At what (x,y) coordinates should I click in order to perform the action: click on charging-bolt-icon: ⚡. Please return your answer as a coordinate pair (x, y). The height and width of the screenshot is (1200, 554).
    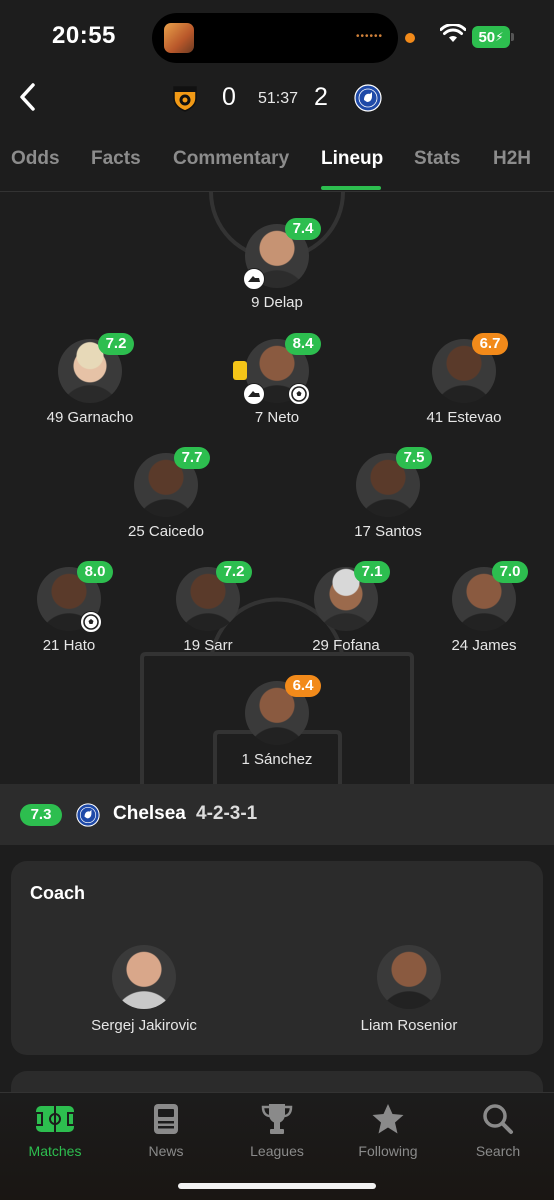
    Looking at the image, I should click on (499, 37).